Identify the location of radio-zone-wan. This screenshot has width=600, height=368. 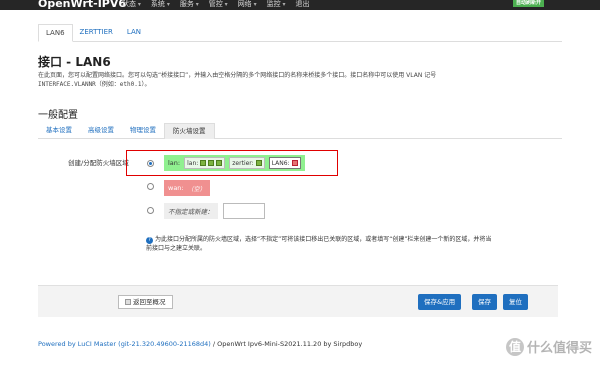
(150, 186).